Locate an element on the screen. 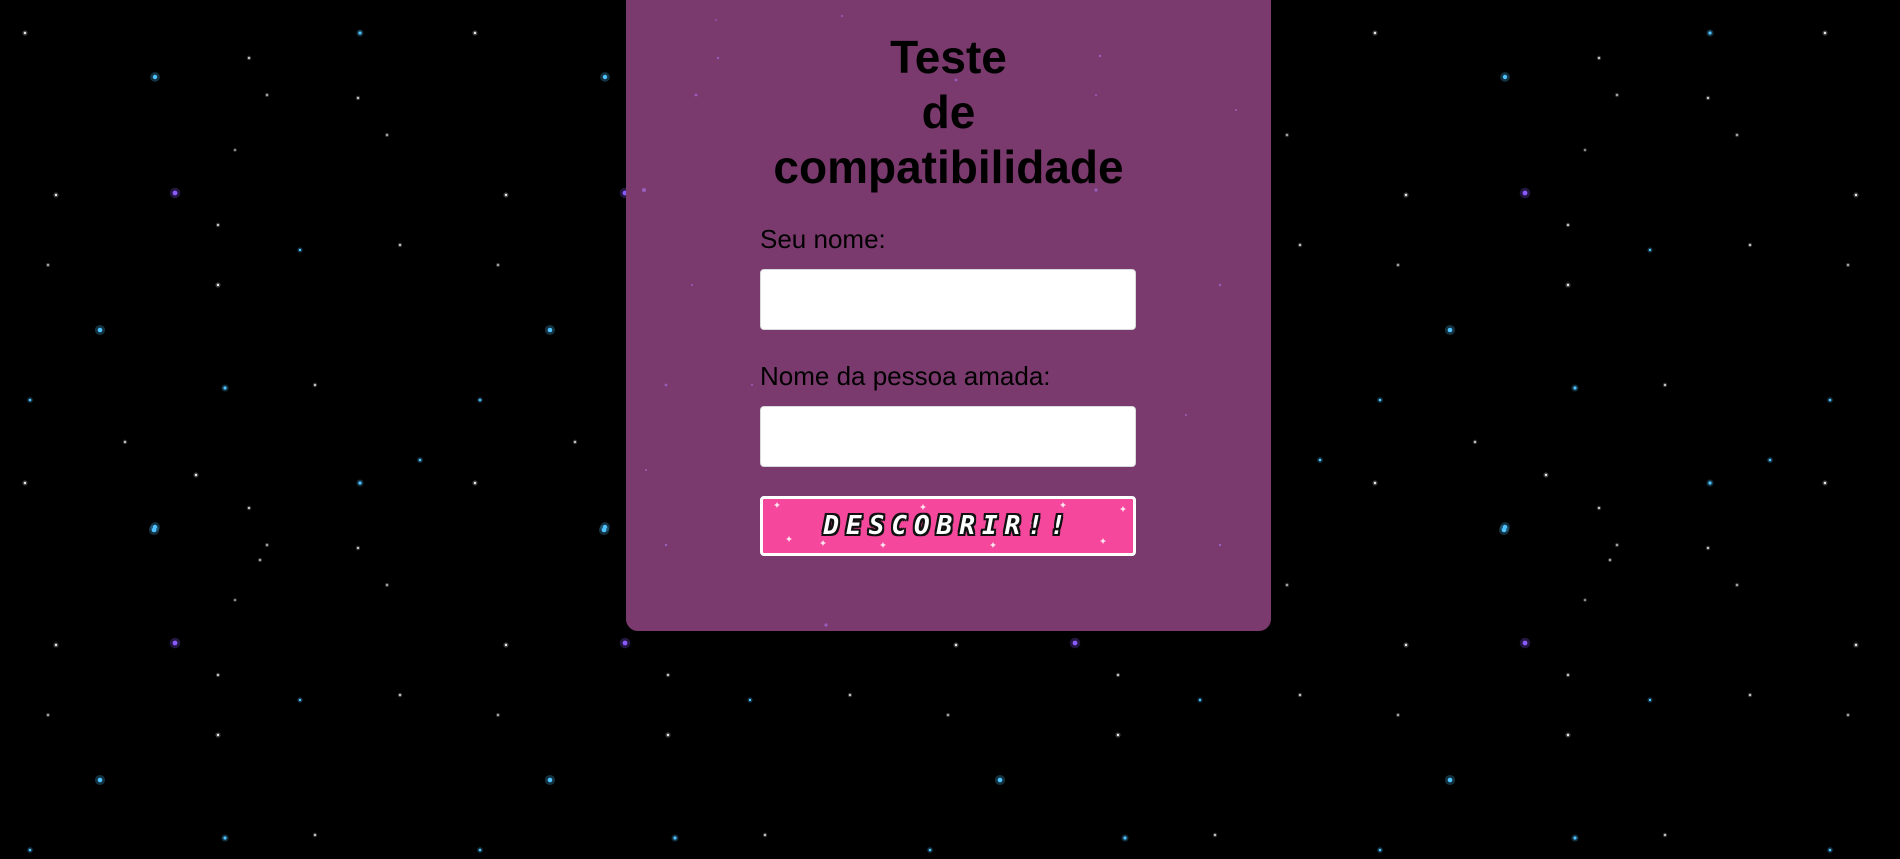 Image resolution: width=1900 pixels, height=859 pixels. loved-name-input is located at coordinates (948, 436).